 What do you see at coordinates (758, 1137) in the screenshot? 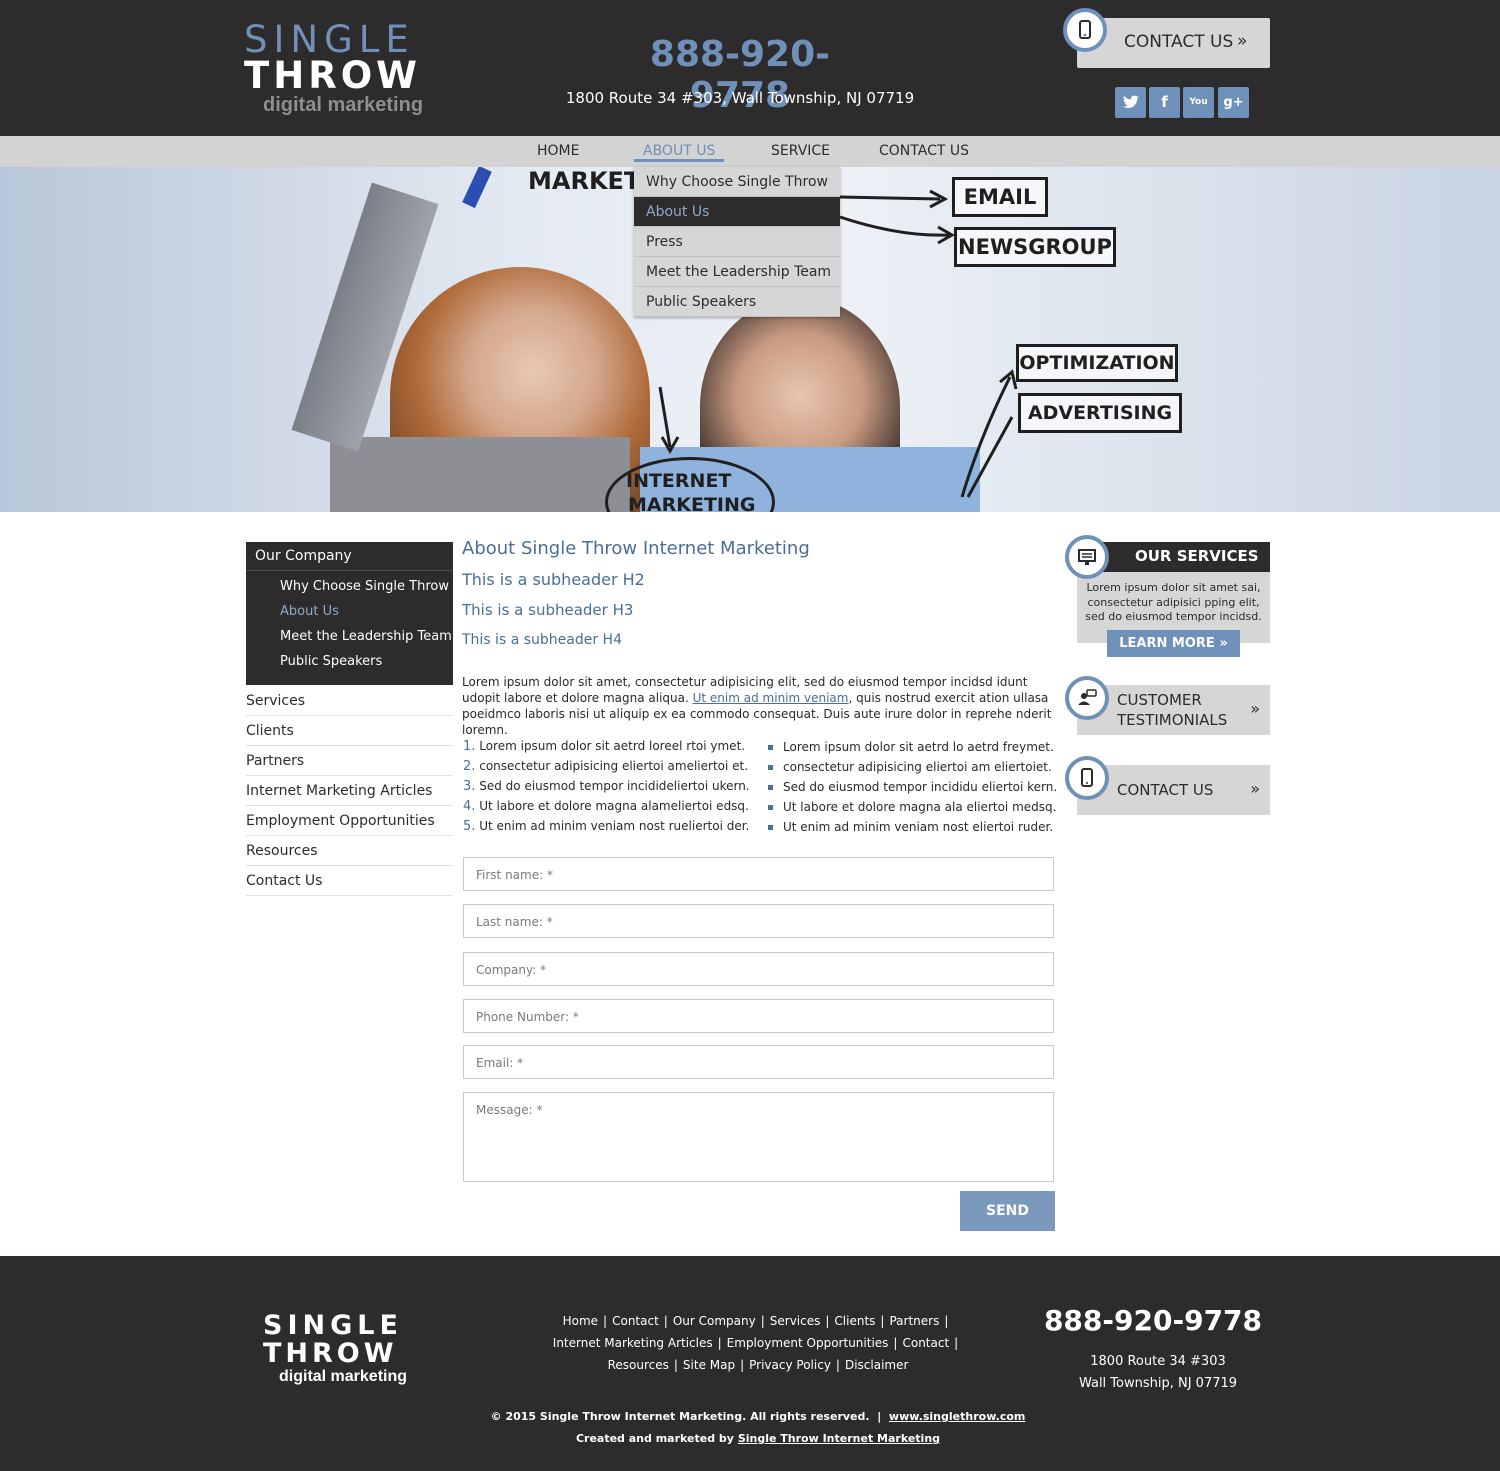
I see `message-field: Message: *` at bounding box center [758, 1137].